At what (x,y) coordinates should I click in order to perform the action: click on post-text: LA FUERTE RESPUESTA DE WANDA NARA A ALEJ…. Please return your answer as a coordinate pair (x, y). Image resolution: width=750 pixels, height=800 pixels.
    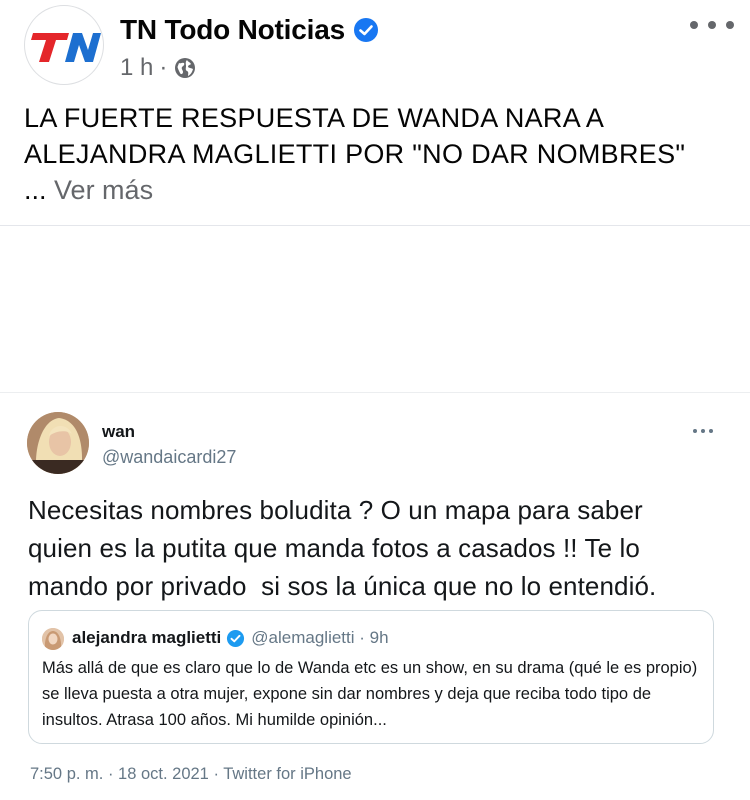
    Looking at the image, I should click on (355, 136).